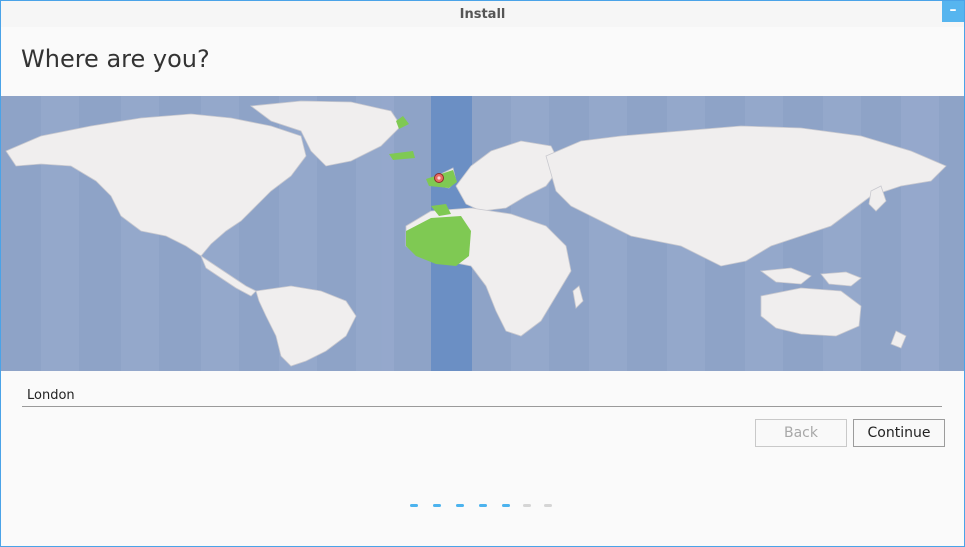  What do you see at coordinates (953, 11) in the screenshot?
I see `minimize-button: –` at bounding box center [953, 11].